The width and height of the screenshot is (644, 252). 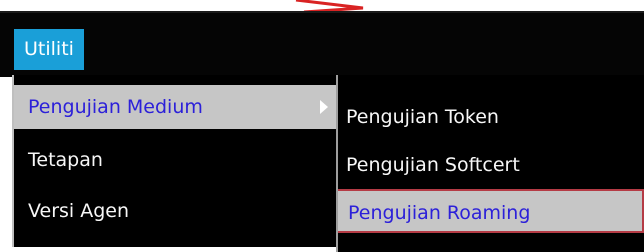 What do you see at coordinates (115, 107) in the screenshot?
I see `menu-item-label: Pengujian Medium` at bounding box center [115, 107].